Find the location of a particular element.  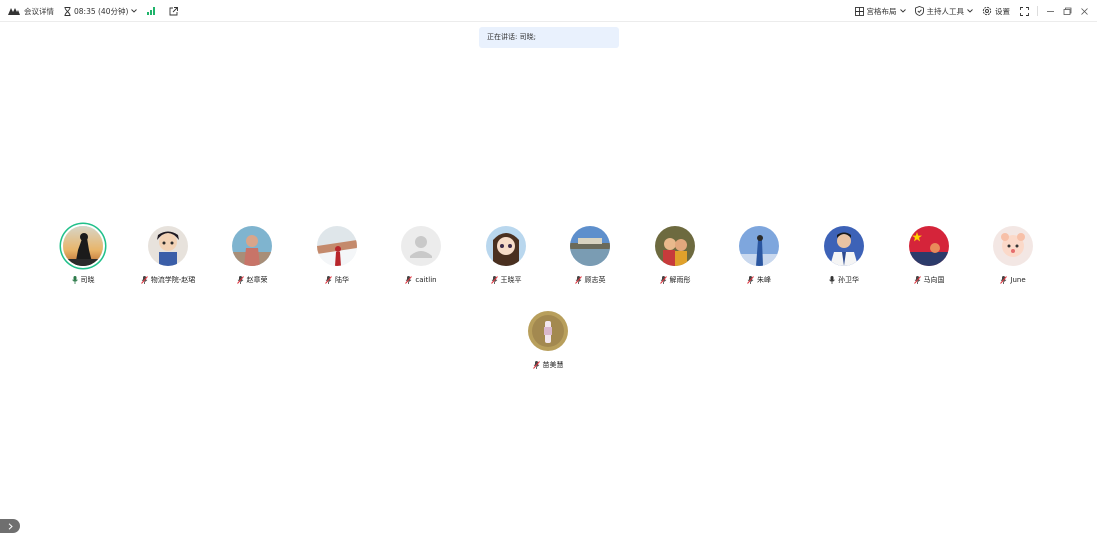

participant-name-row: 赵章荣 is located at coordinates (252, 280).